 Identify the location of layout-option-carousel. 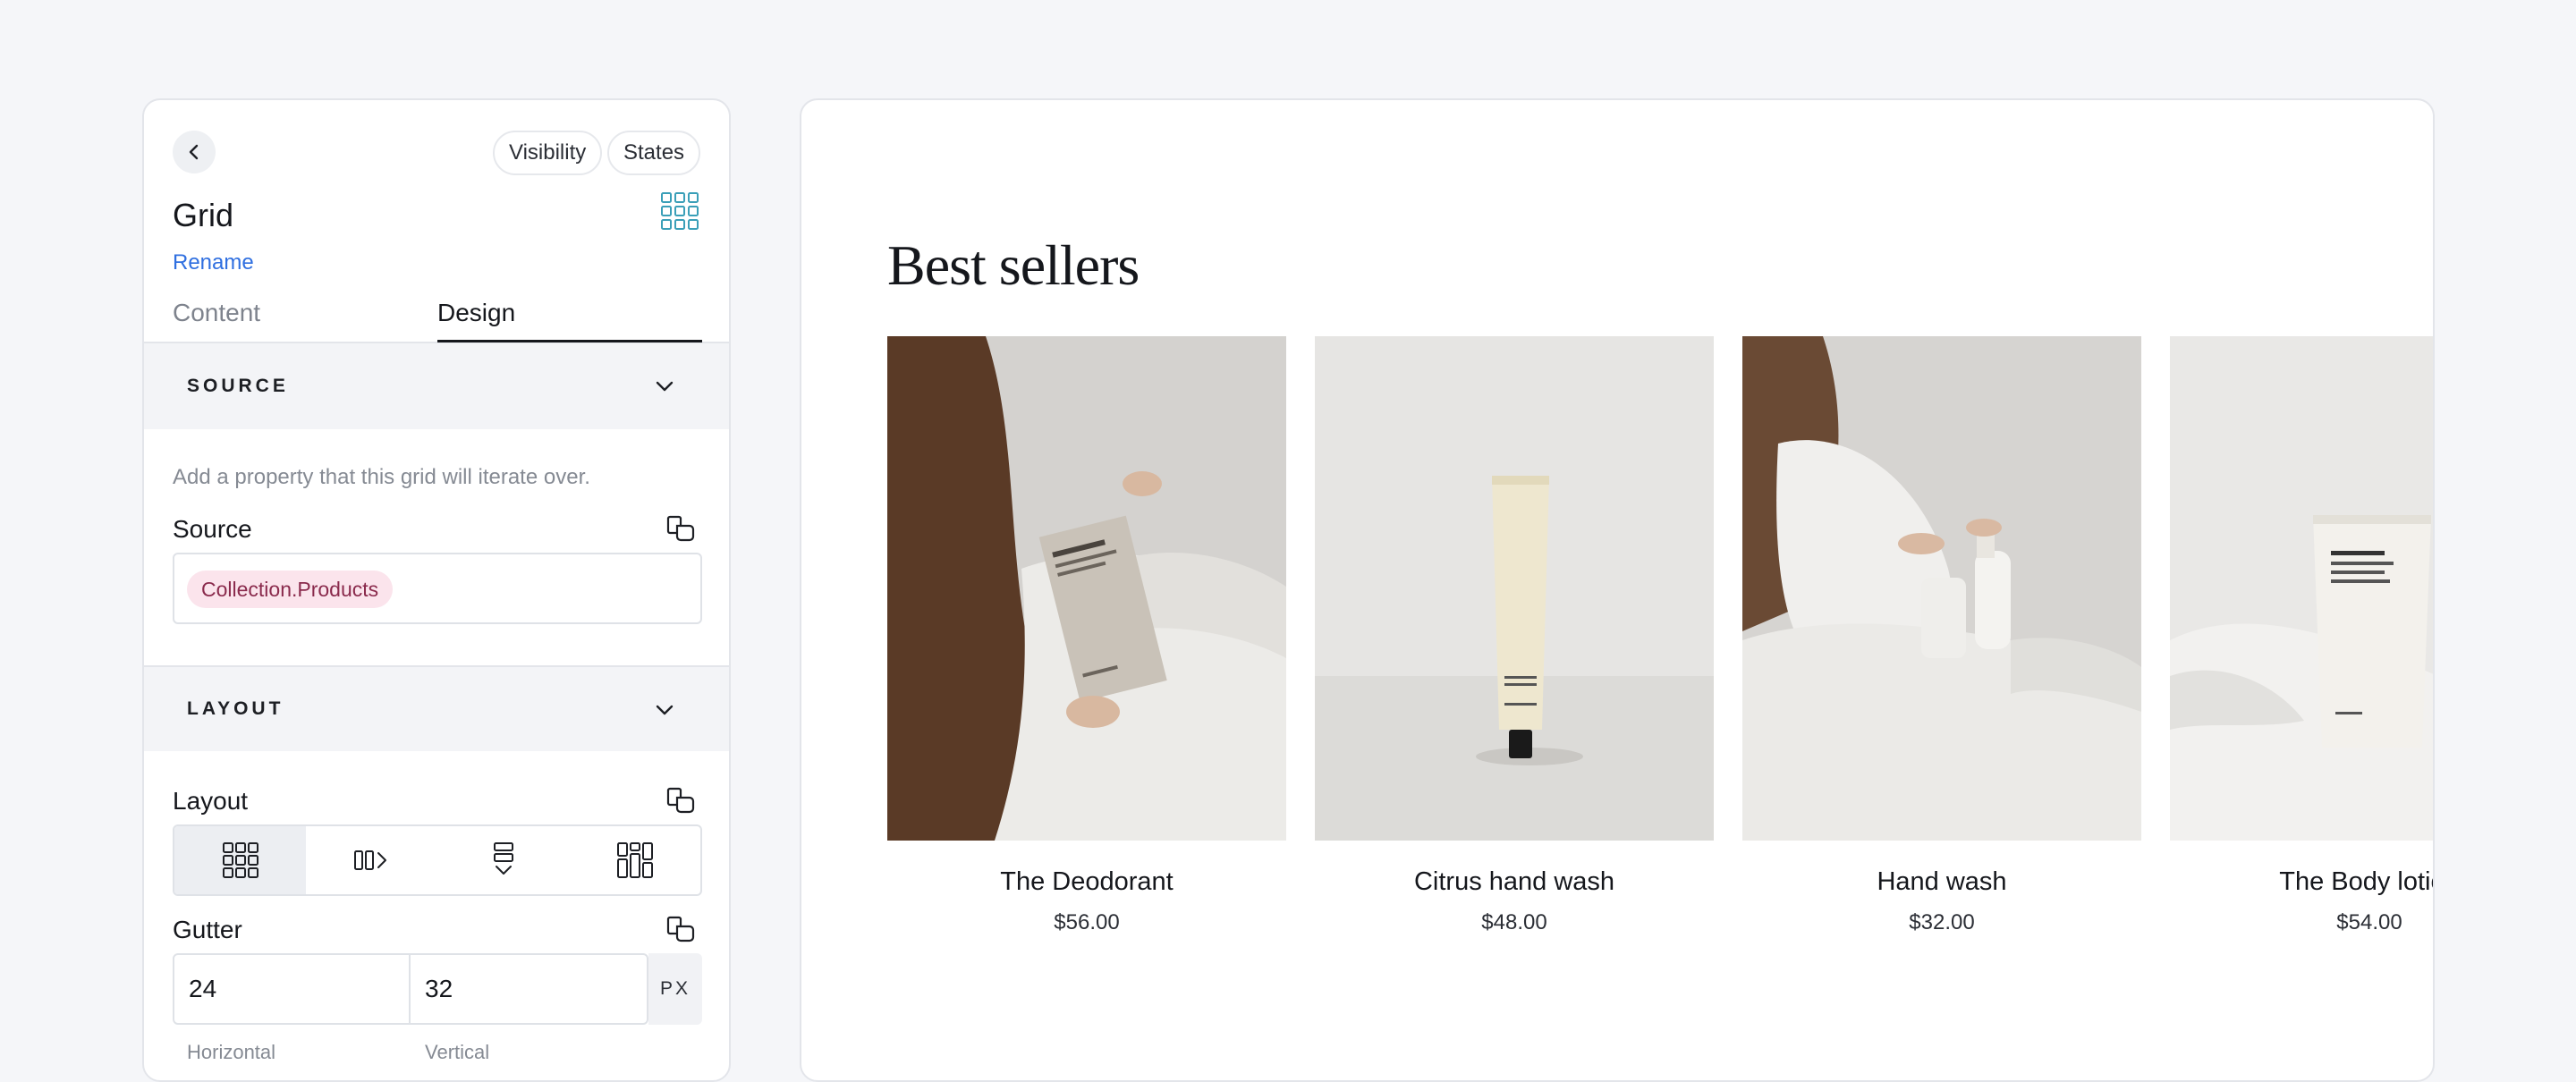
(371, 860).